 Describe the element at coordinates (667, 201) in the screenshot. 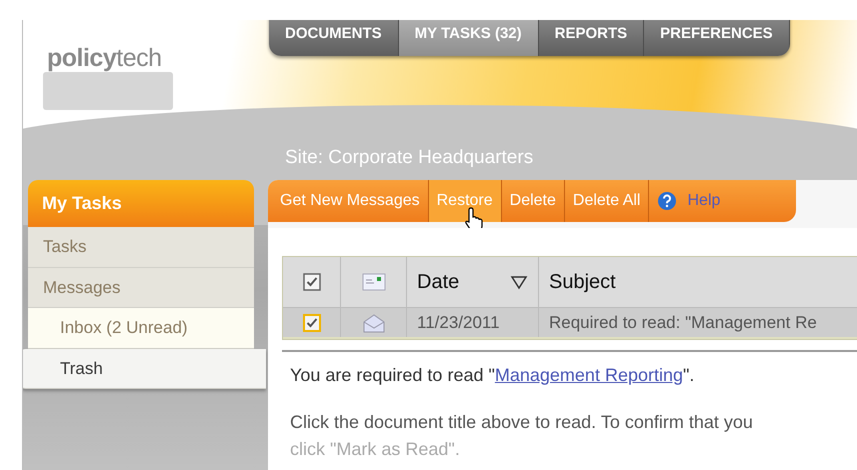

I see `help-icon` at that location.